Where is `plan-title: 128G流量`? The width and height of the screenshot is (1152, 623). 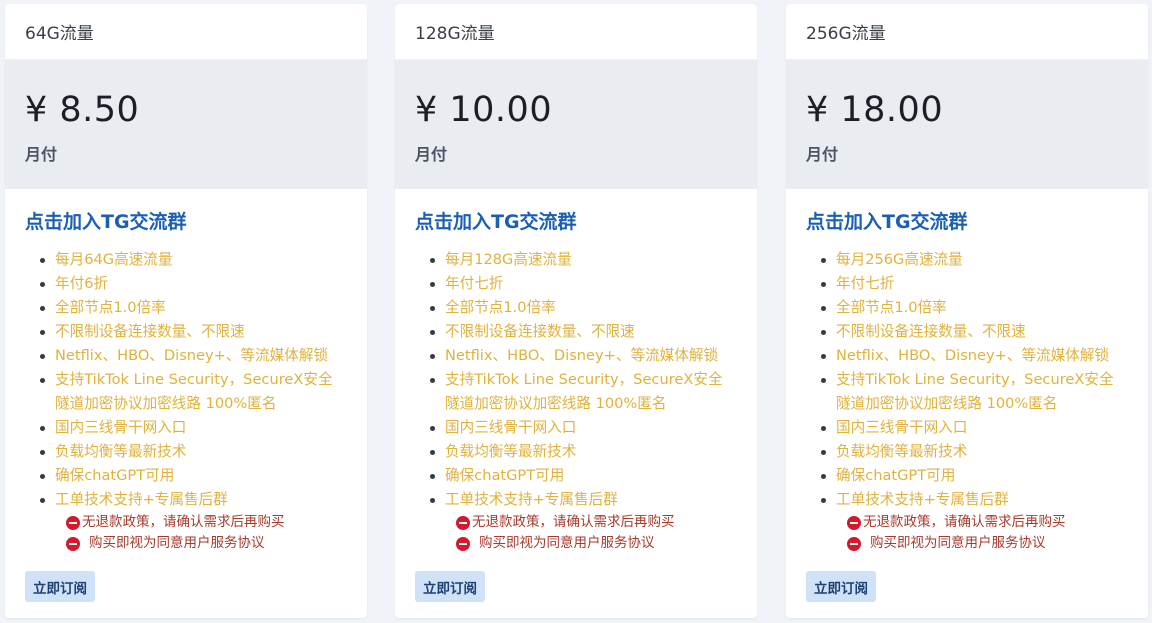 plan-title: 128G流量 is located at coordinates (576, 32).